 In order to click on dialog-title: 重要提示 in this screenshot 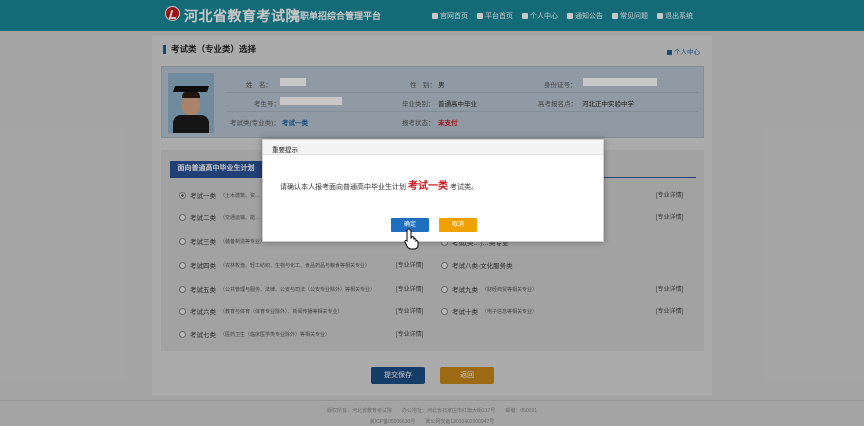, I will do `click(285, 150)`.